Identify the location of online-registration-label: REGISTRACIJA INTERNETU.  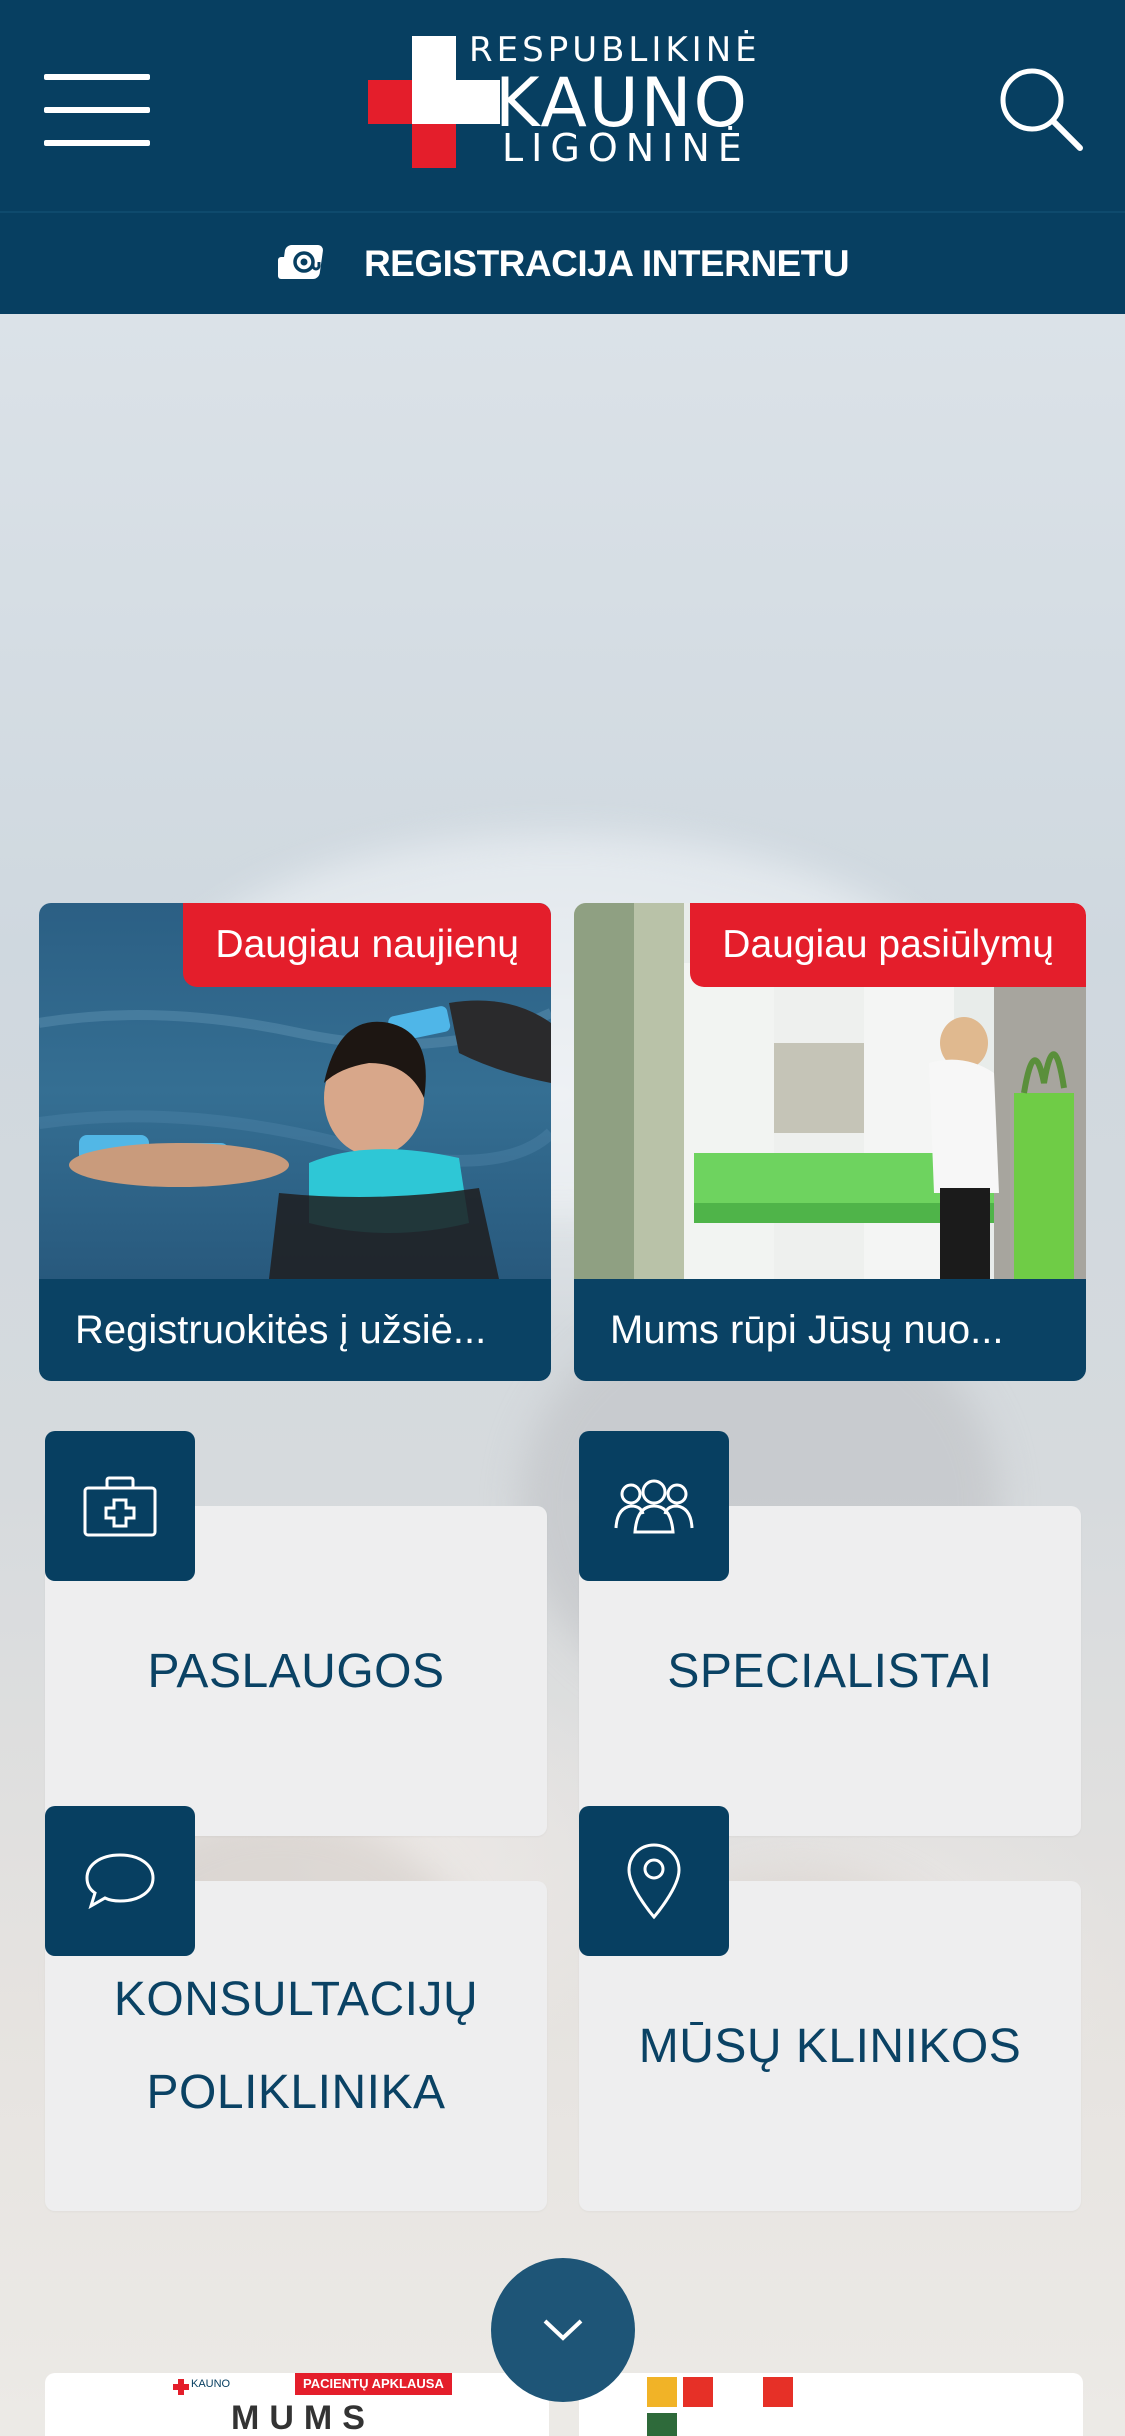
(606, 263).